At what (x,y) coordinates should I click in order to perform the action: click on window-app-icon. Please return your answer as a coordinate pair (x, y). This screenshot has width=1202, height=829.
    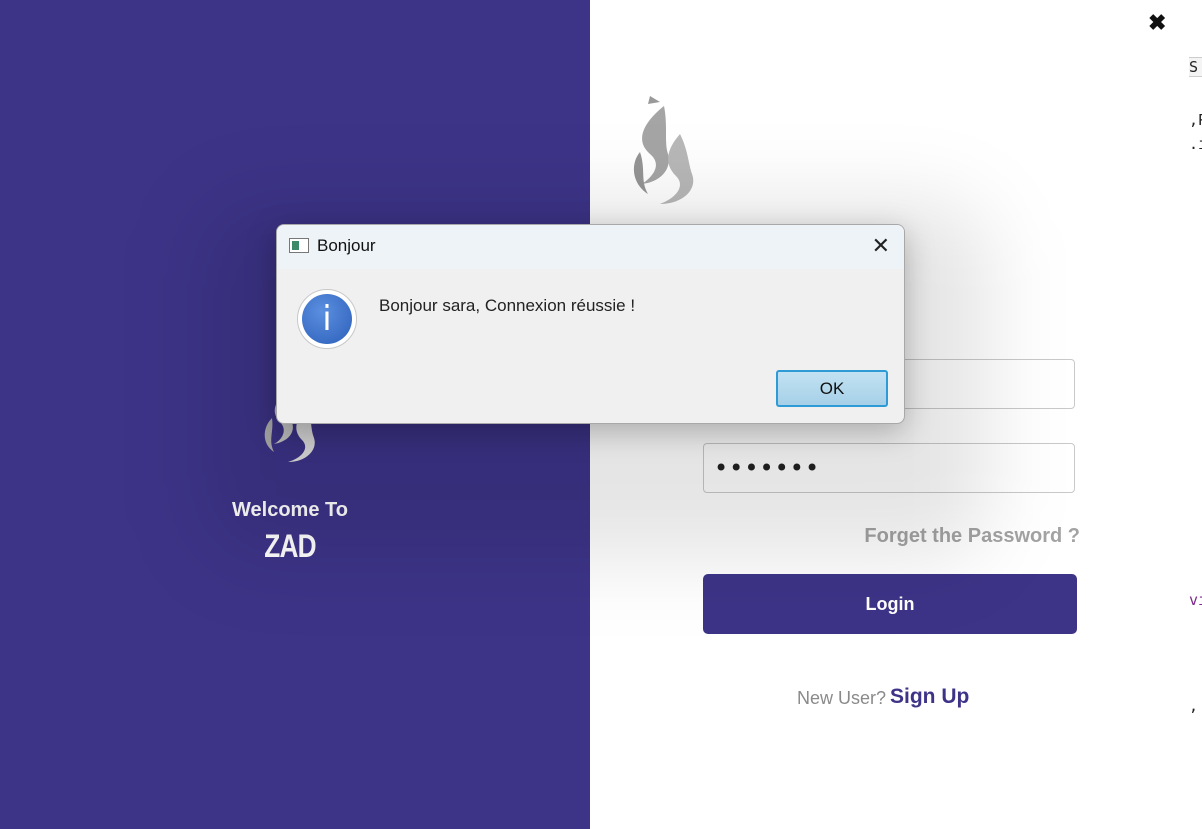
    Looking at the image, I should click on (299, 245).